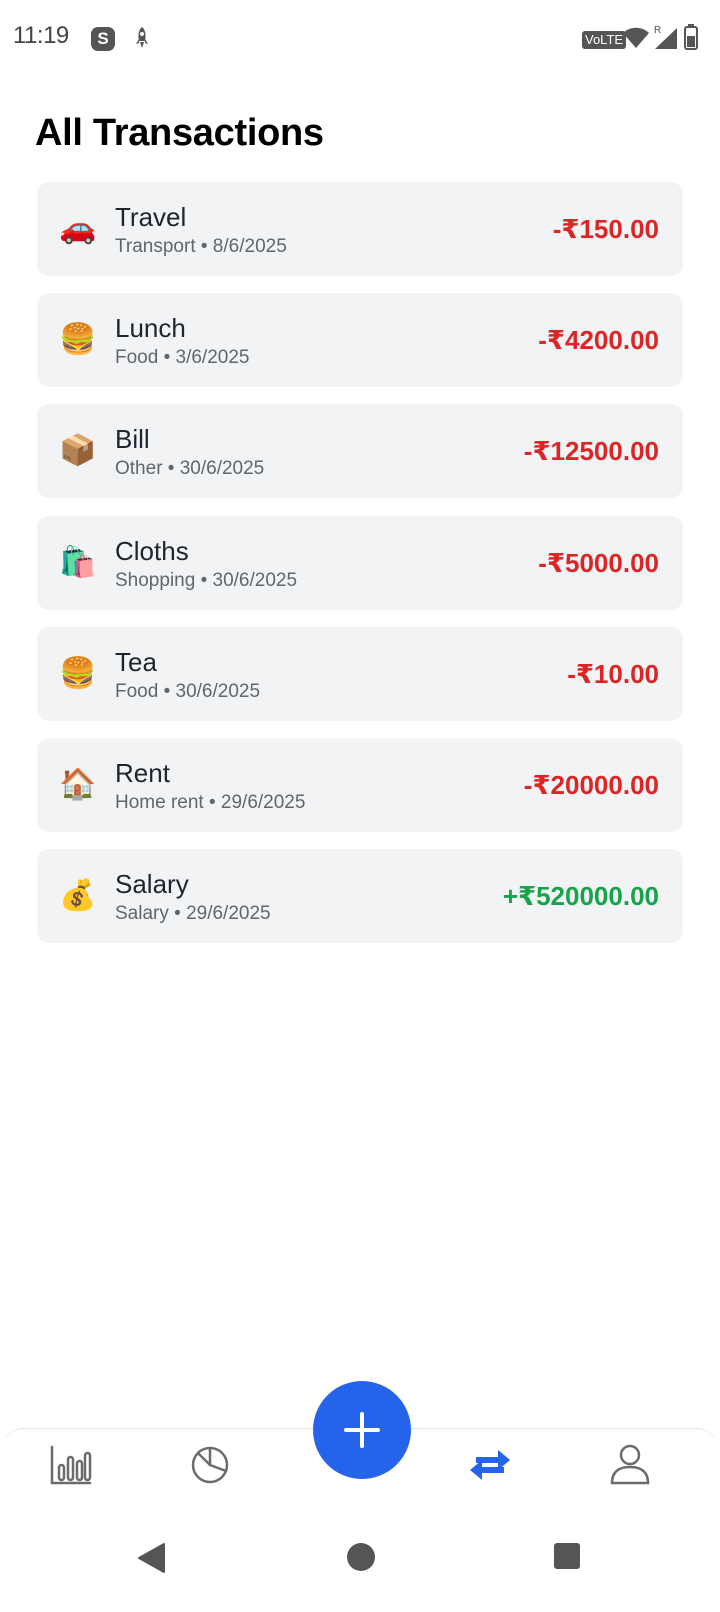 The height and width of the screenshot is (1612, 720). What do you see at coordinates (360, 39) in the screenshot?
I see `status-bar: 11:19 S VoLTE R` at bounding box center [360, 39].